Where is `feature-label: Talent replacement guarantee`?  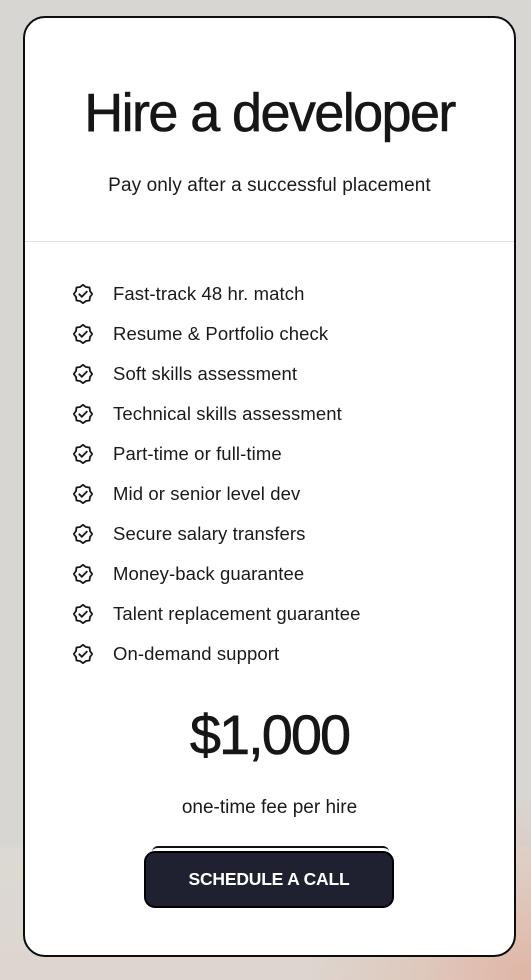
feature-label: Talent replacement guarantee is located at coordinates (237, 613).